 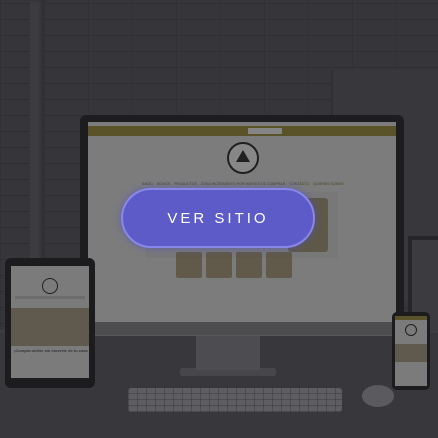 I want to click on ver-sitio-button: VER SITIO, so click(x=218, y=218).